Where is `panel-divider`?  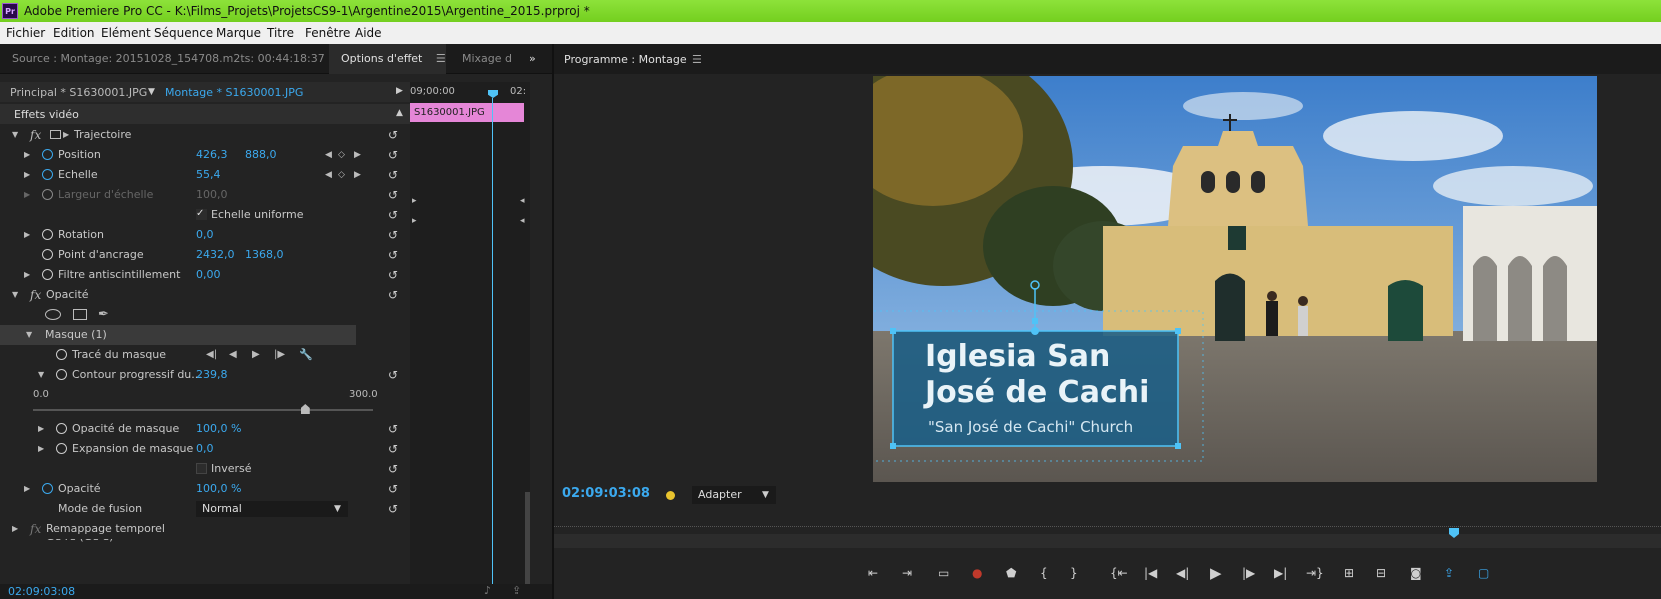
panel-divider is located at coordinates (553, 321).